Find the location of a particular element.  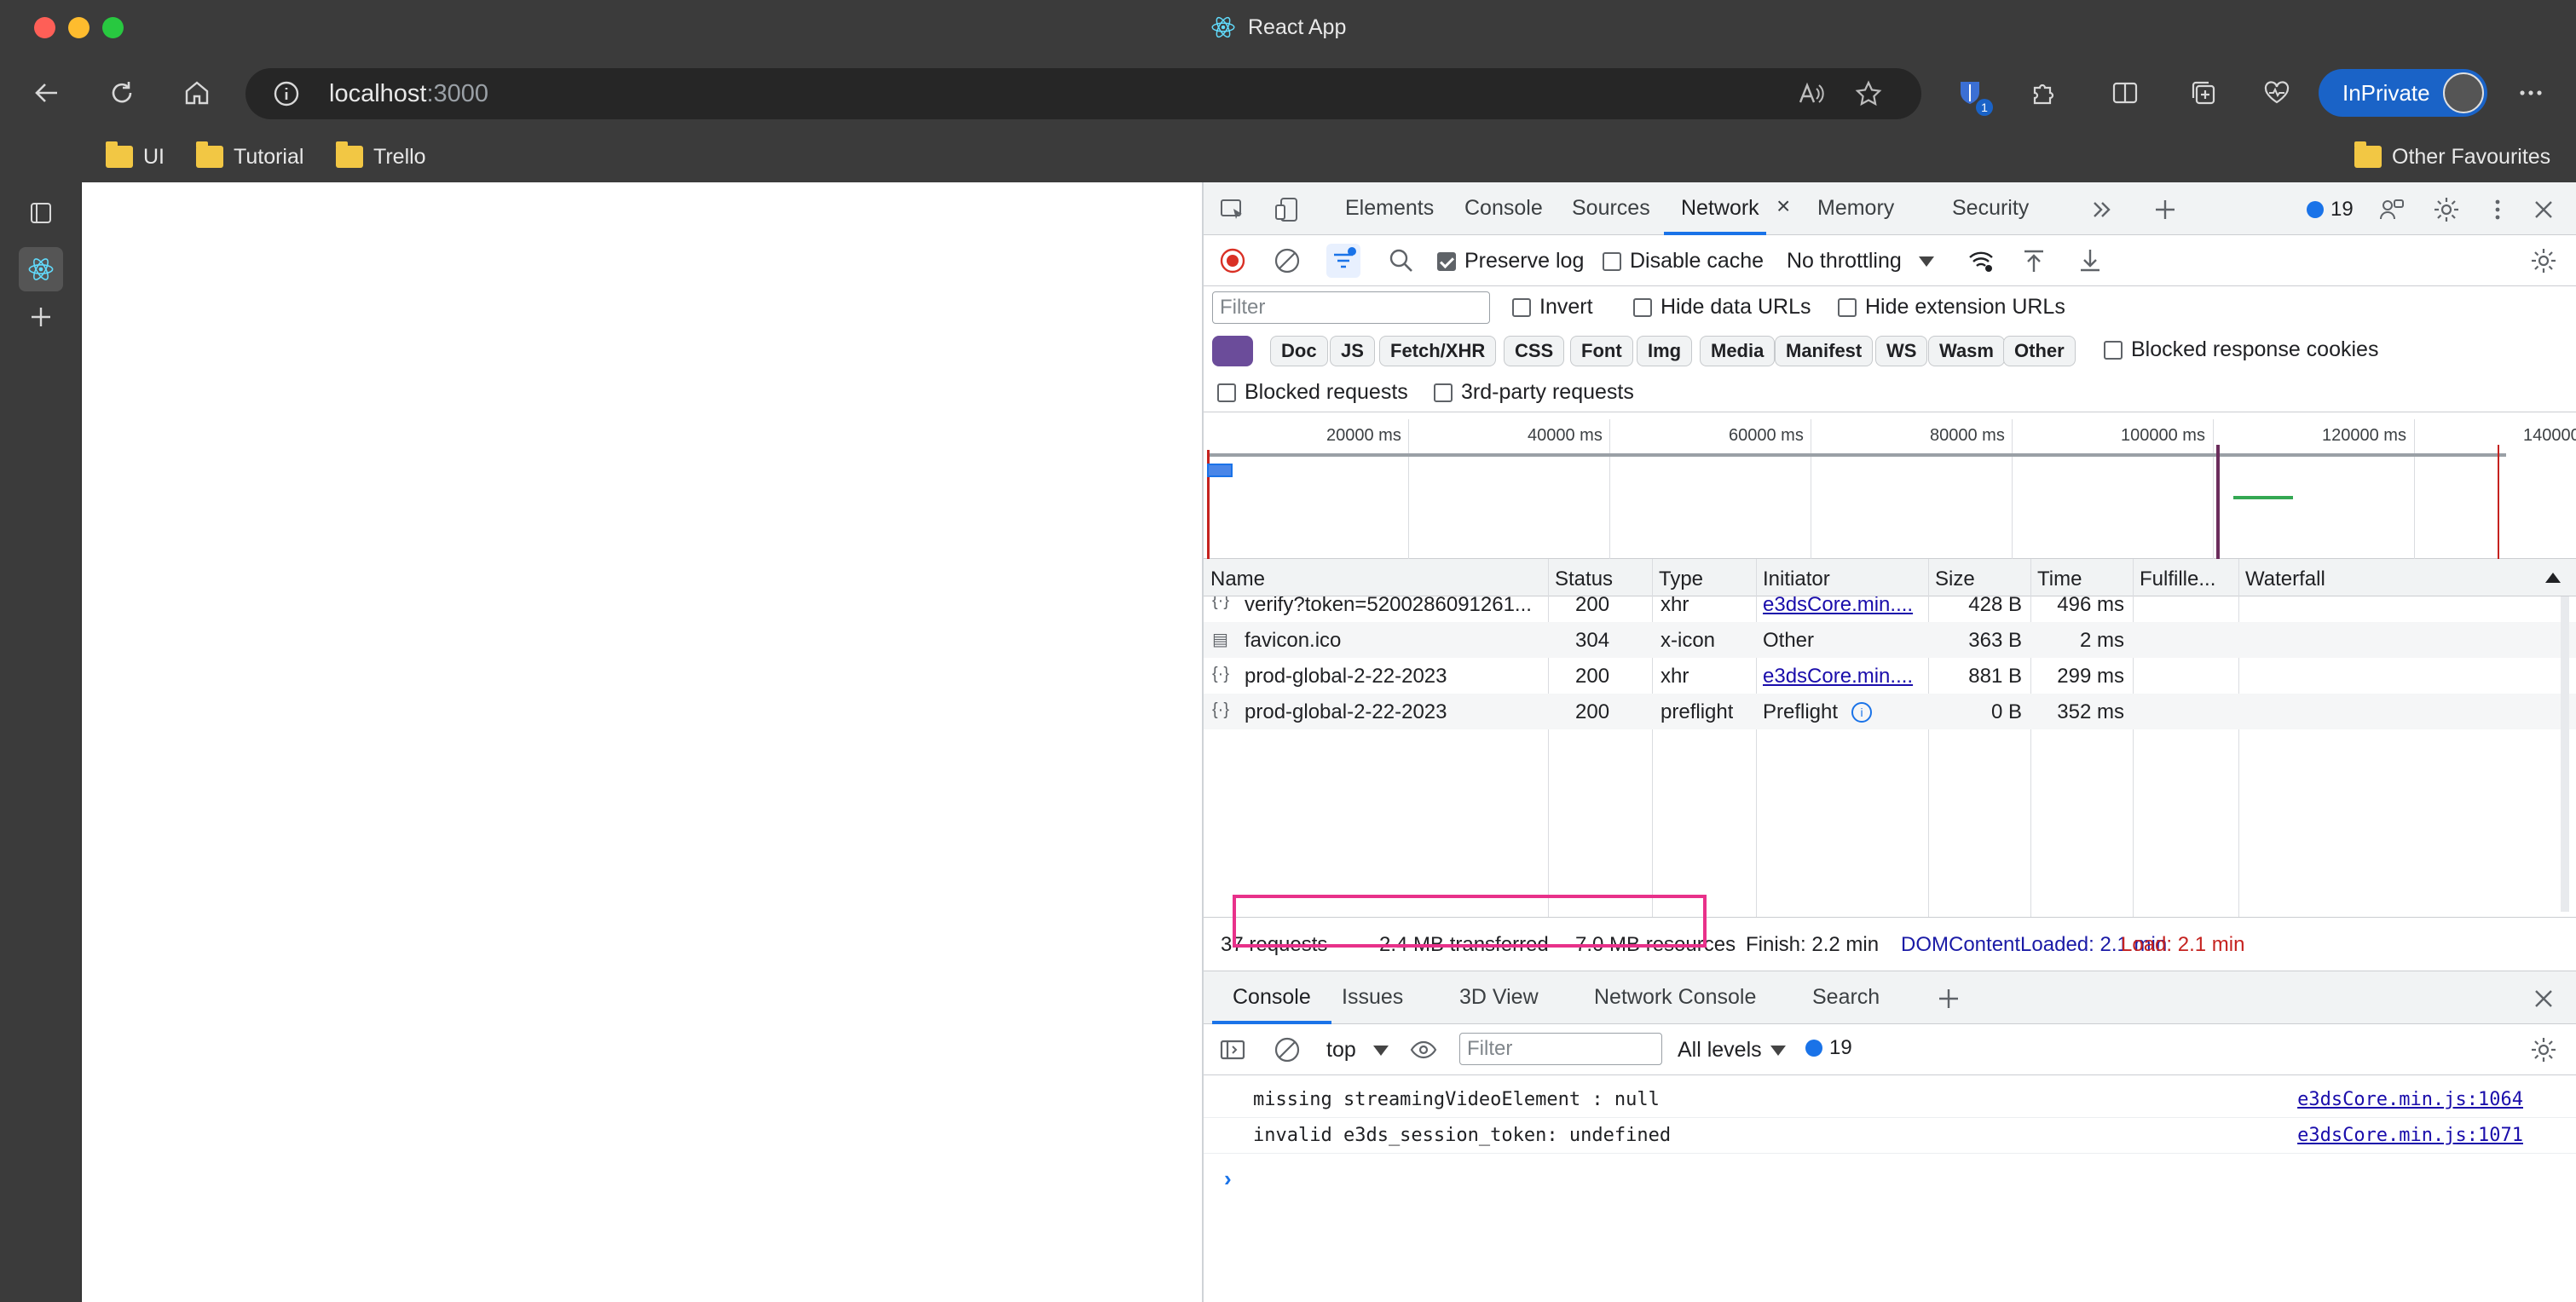

drawer-tab-console: Console is located at coordinates (1272, 998).